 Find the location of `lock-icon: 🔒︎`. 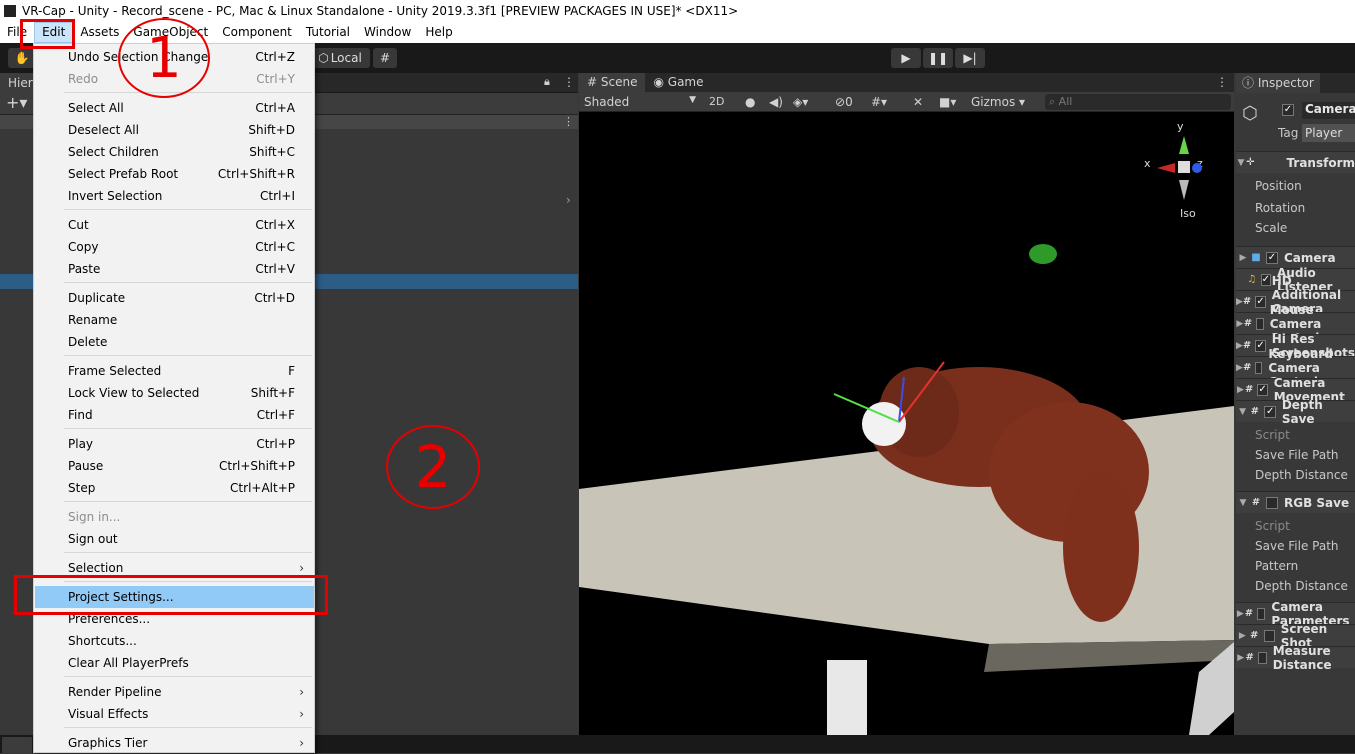

lock-icon: 🔒︎ is located at coordinates (547, 82).